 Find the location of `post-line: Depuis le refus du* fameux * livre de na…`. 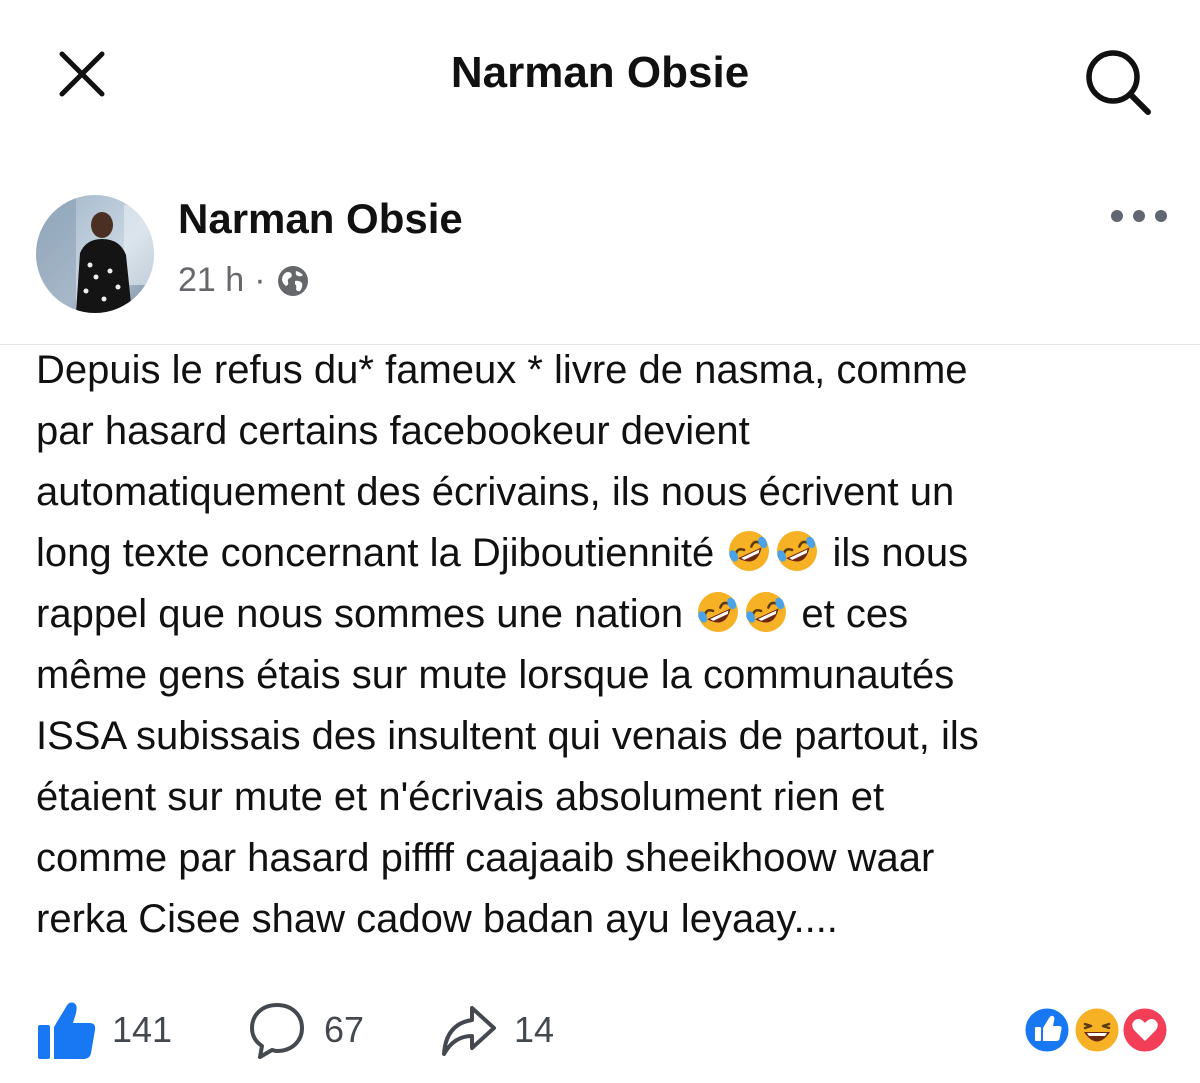

post-line: Depuis le refus du* fameux * livre de na… is located at coordinates (502, 370).